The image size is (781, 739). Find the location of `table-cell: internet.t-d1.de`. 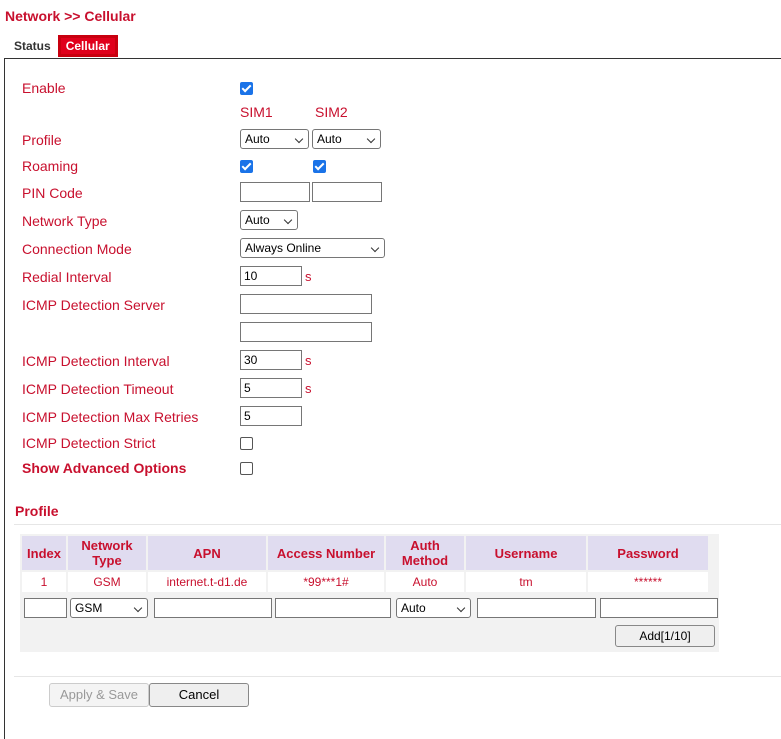

table-cell: internet.t-d1.de is located at coordinates (207, 582).